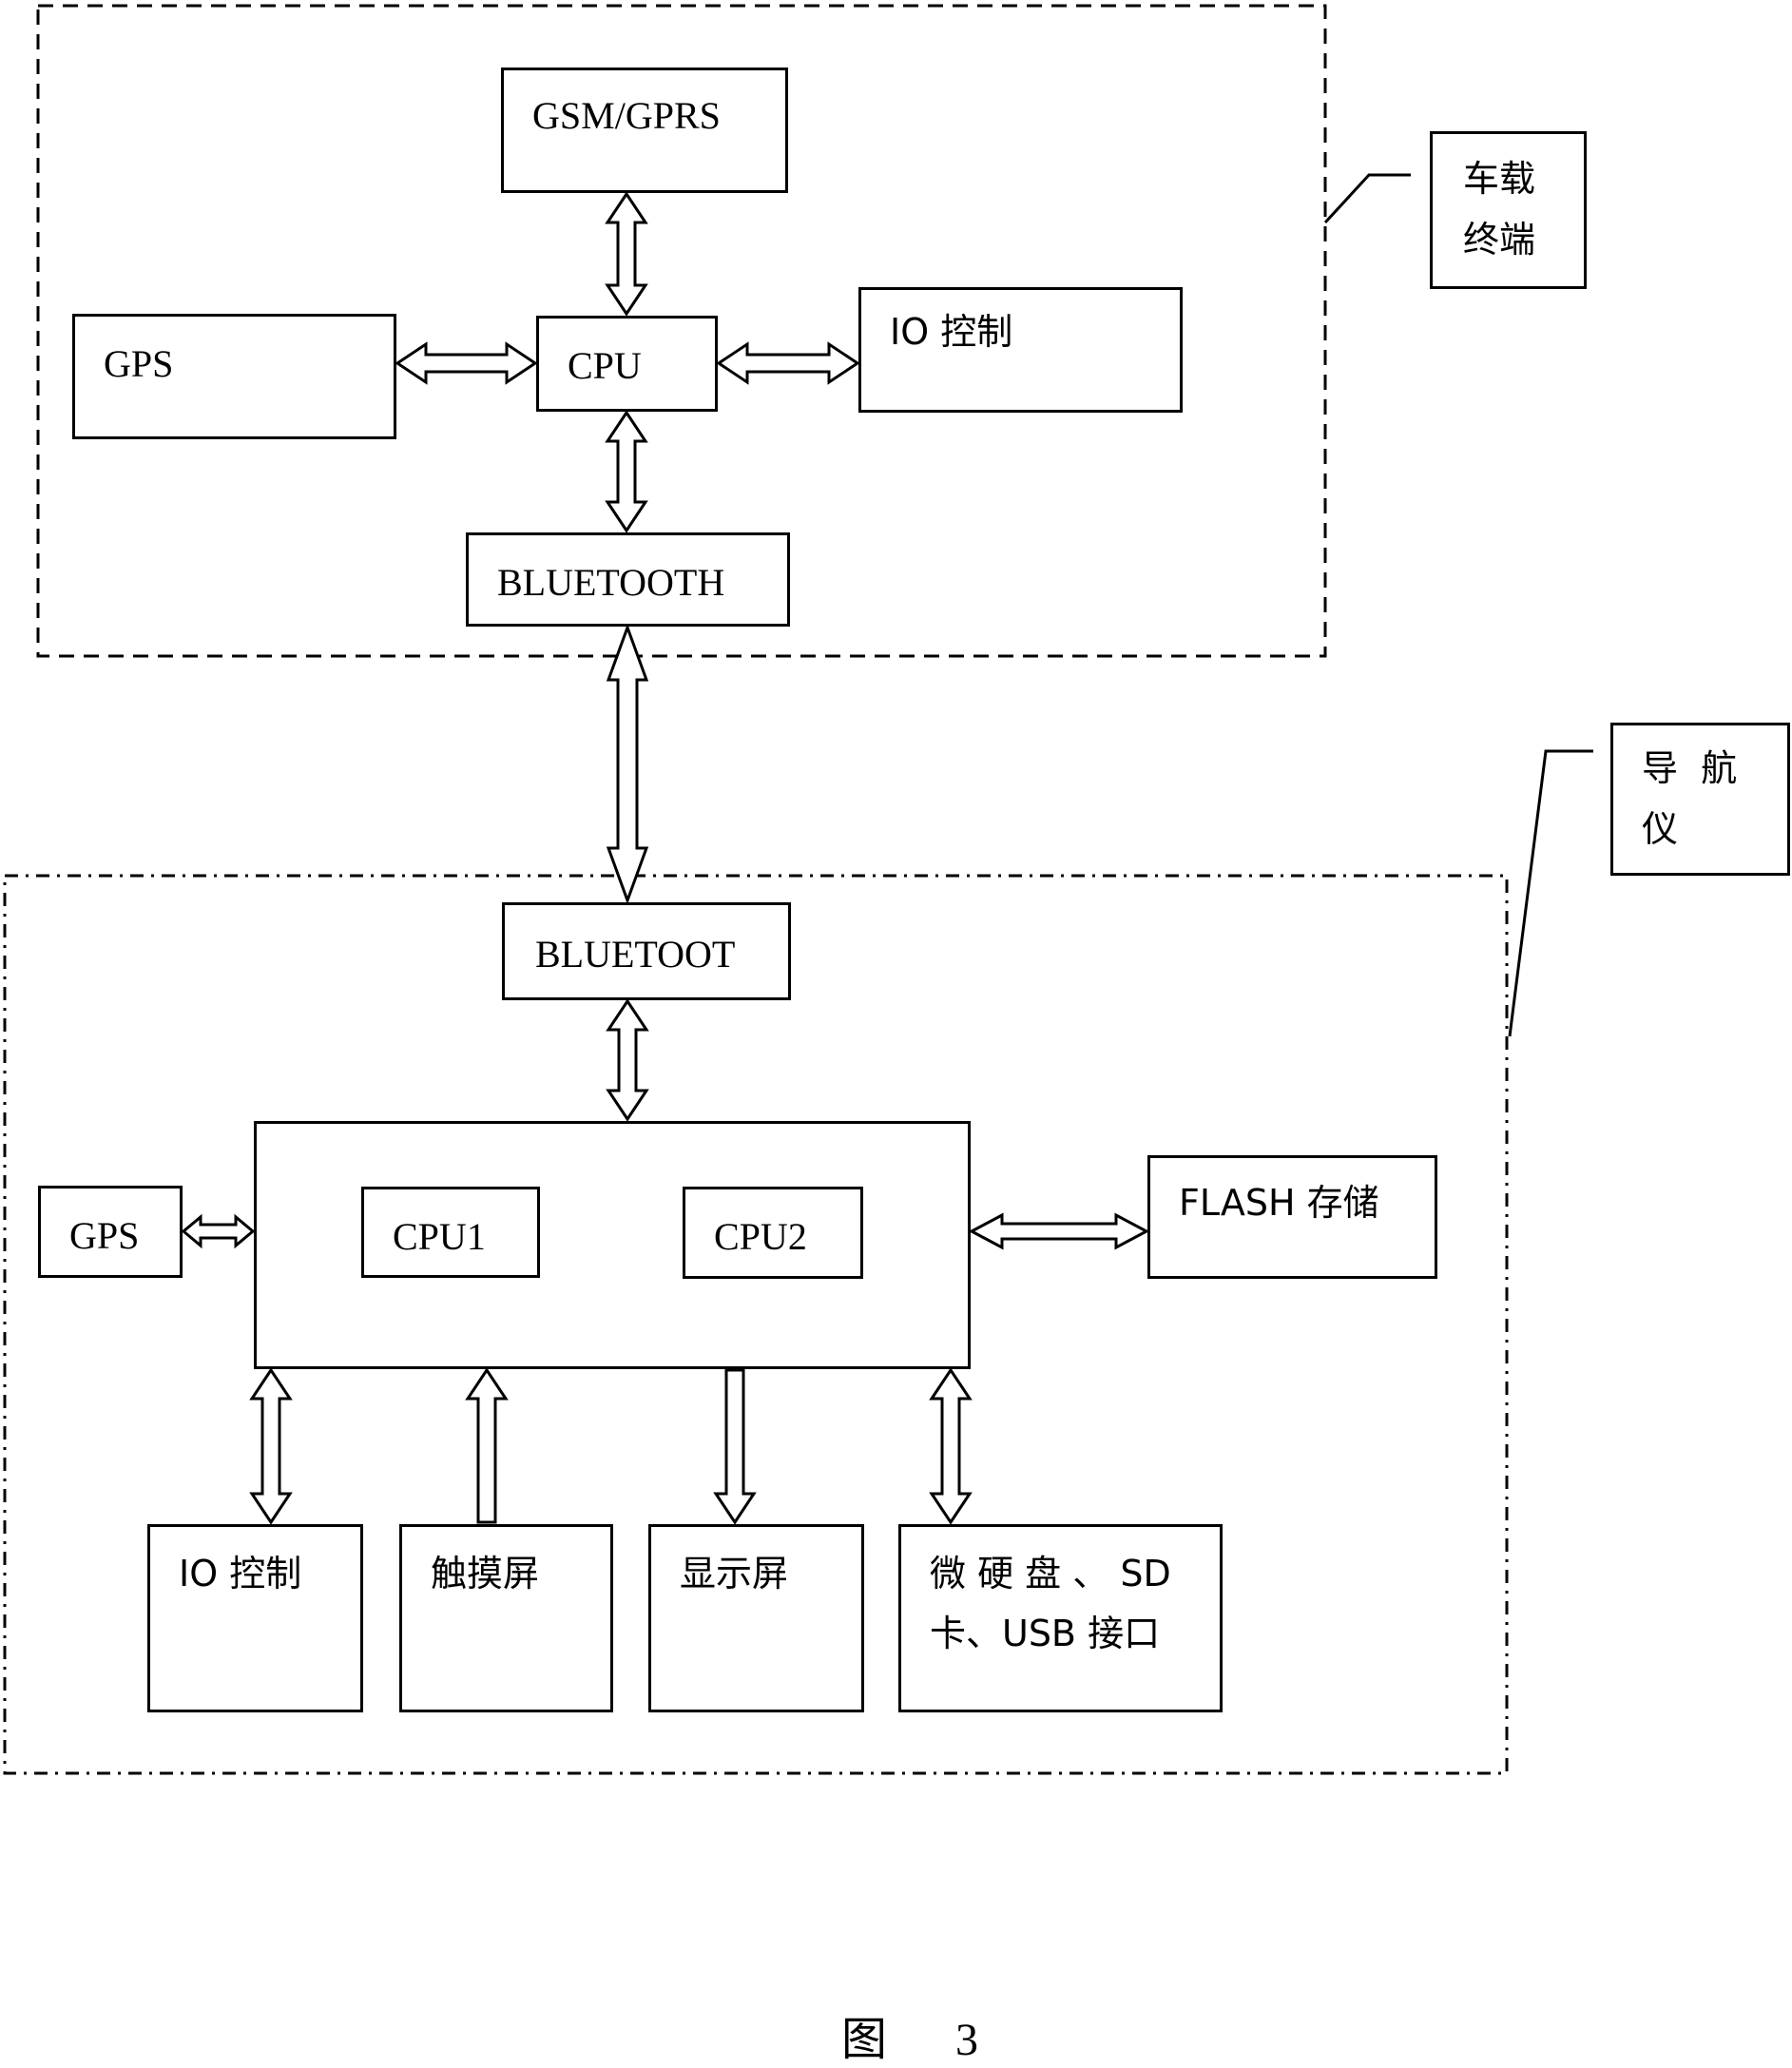 This screenshot has width=1792, height=2068. I want to click on navigator-label-box: 导 航 仪, so click(1700, 800).